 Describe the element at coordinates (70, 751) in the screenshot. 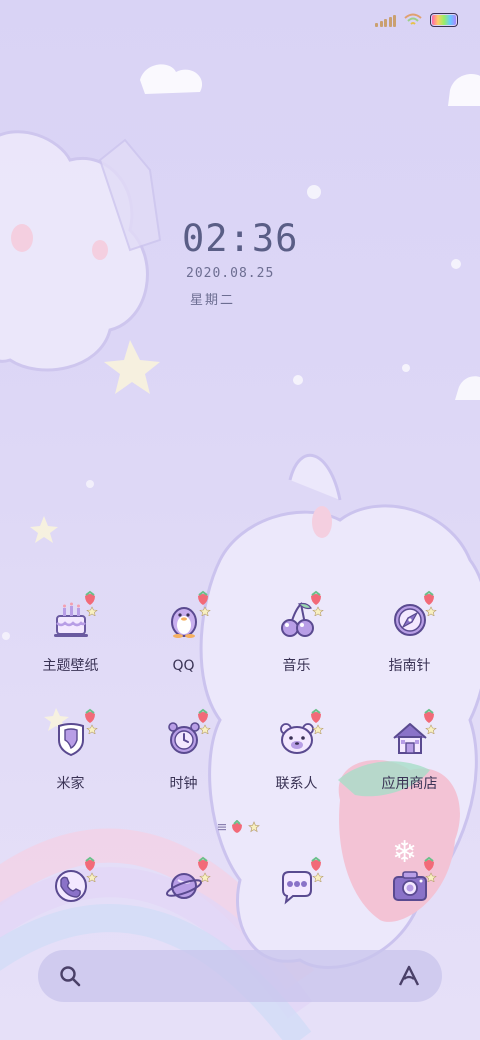

I see `app-mi-home: 米家` at that location.